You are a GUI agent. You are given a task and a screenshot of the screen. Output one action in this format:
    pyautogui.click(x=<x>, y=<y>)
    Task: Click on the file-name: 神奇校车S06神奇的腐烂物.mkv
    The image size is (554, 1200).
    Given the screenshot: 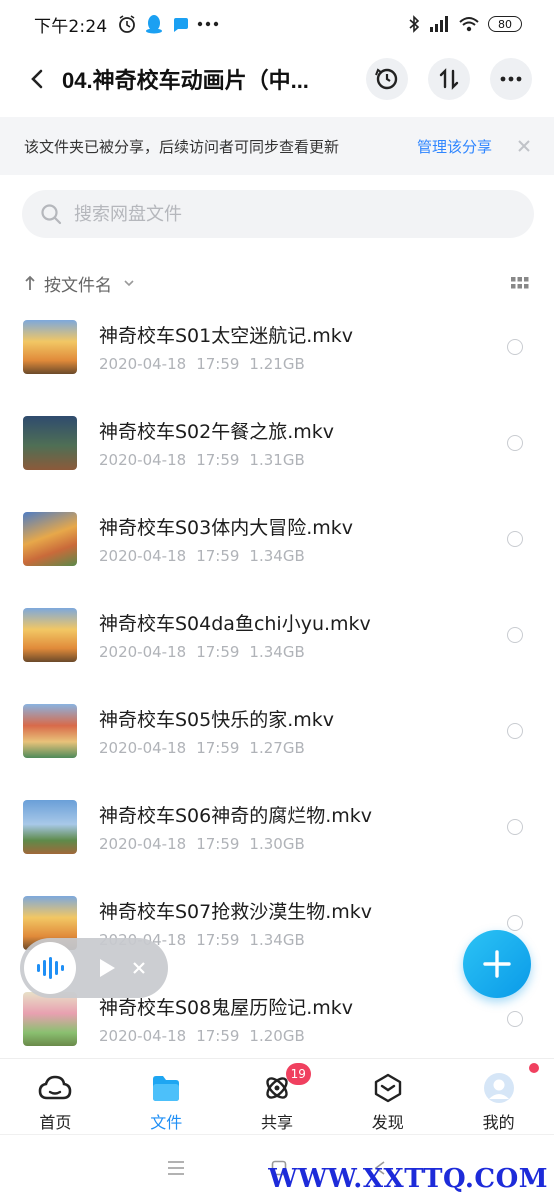 What is the action you would take?
    pyautogui.click(x=236, y=816)
    